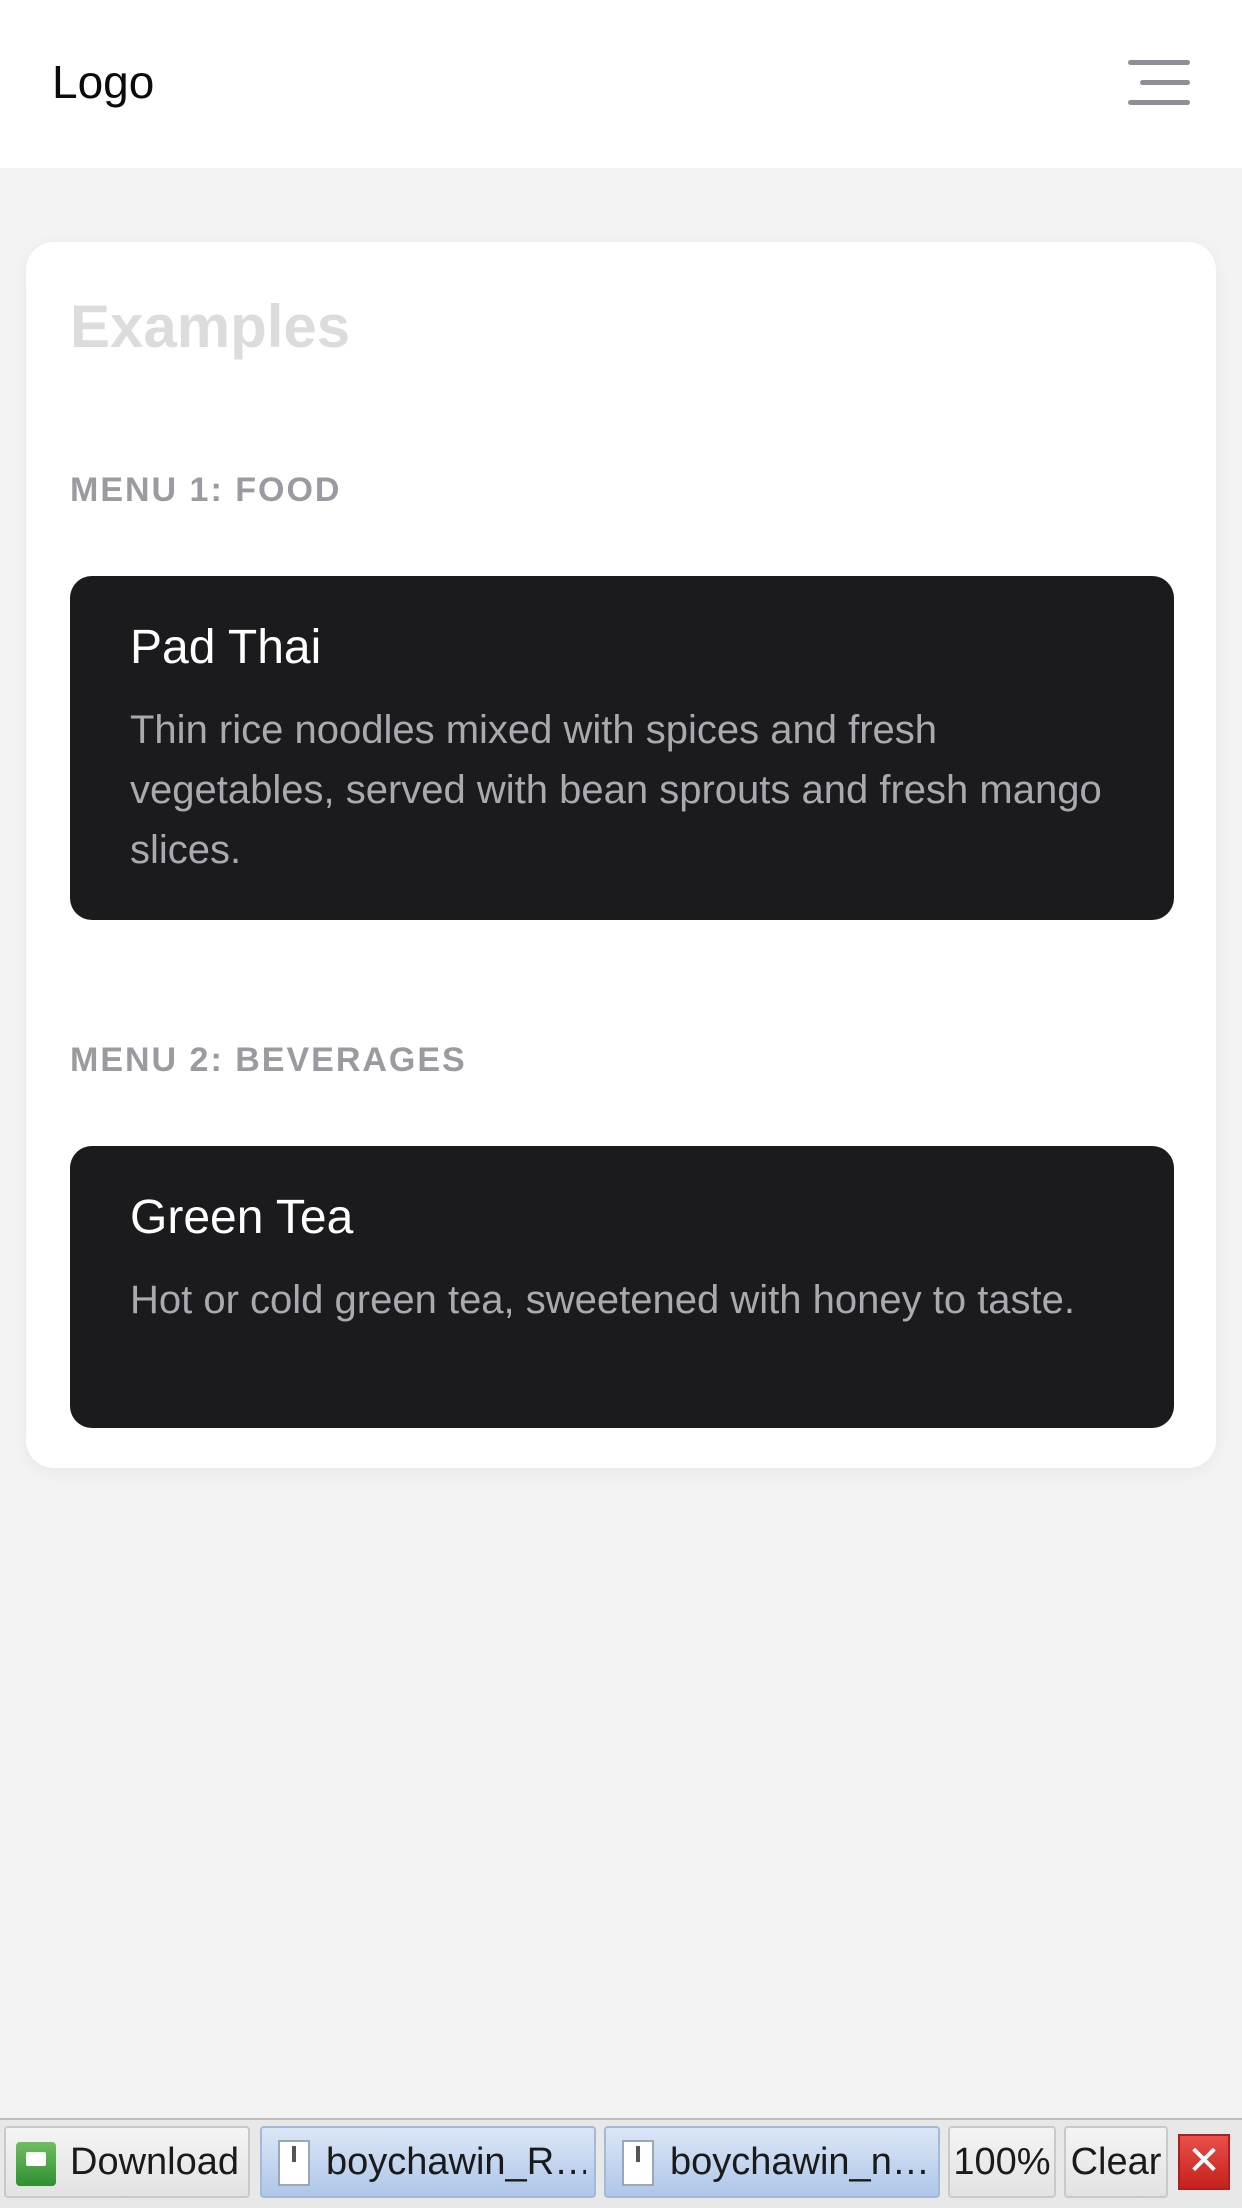  I want to click on section-label-beverages: MENU 2: BEVERAGES, so click(268, 1060).